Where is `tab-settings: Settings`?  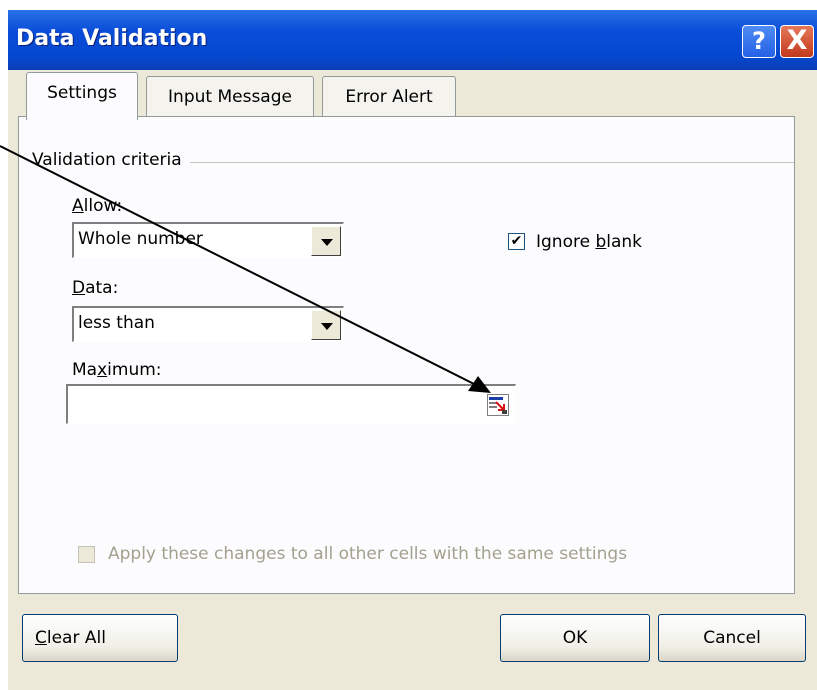 tab-settings: Settings is located at coordinates (82, 96).